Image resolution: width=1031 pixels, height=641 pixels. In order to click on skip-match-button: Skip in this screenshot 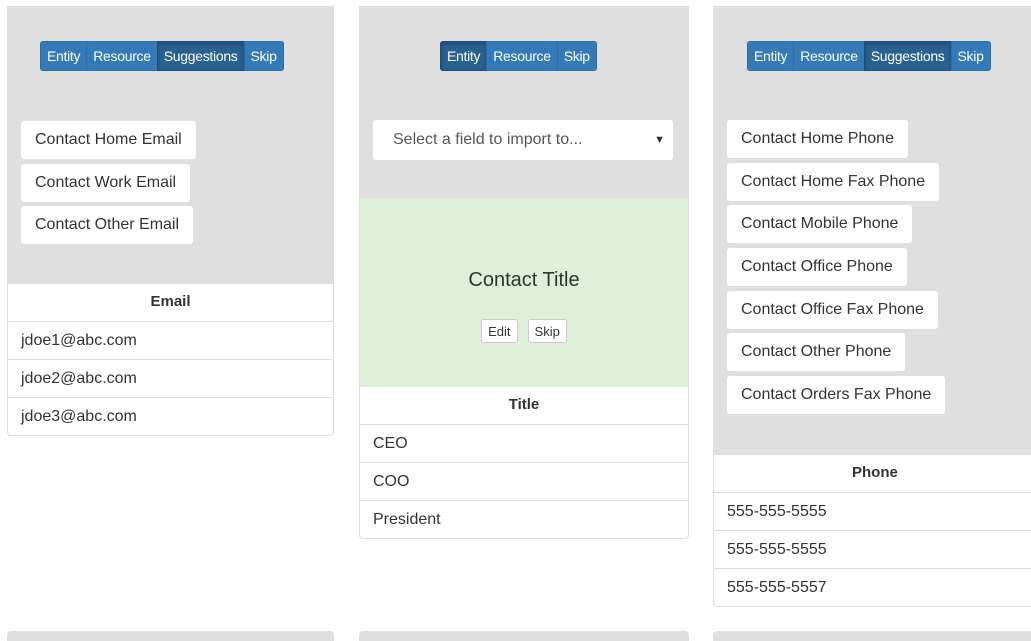, I will do `click(547, 331)`.